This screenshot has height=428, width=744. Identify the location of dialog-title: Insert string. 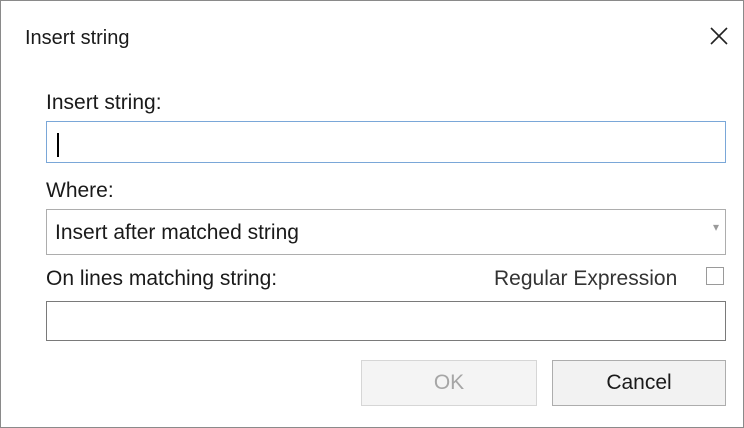
(77, 38).